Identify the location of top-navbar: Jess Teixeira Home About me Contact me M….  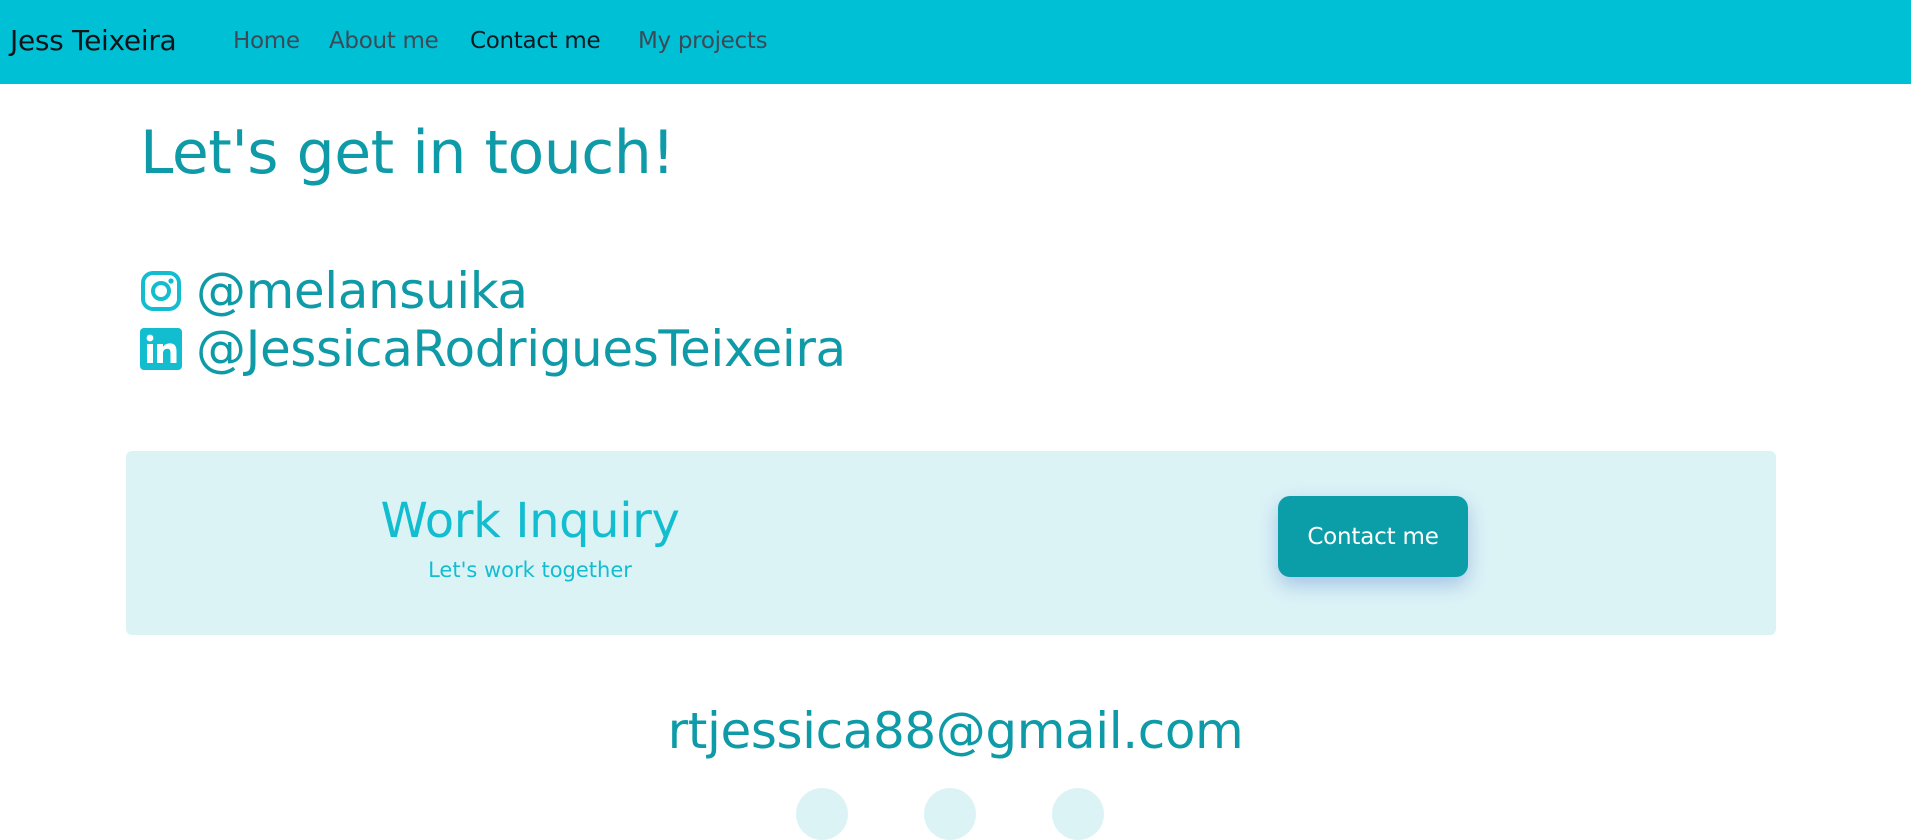
(955, 42).